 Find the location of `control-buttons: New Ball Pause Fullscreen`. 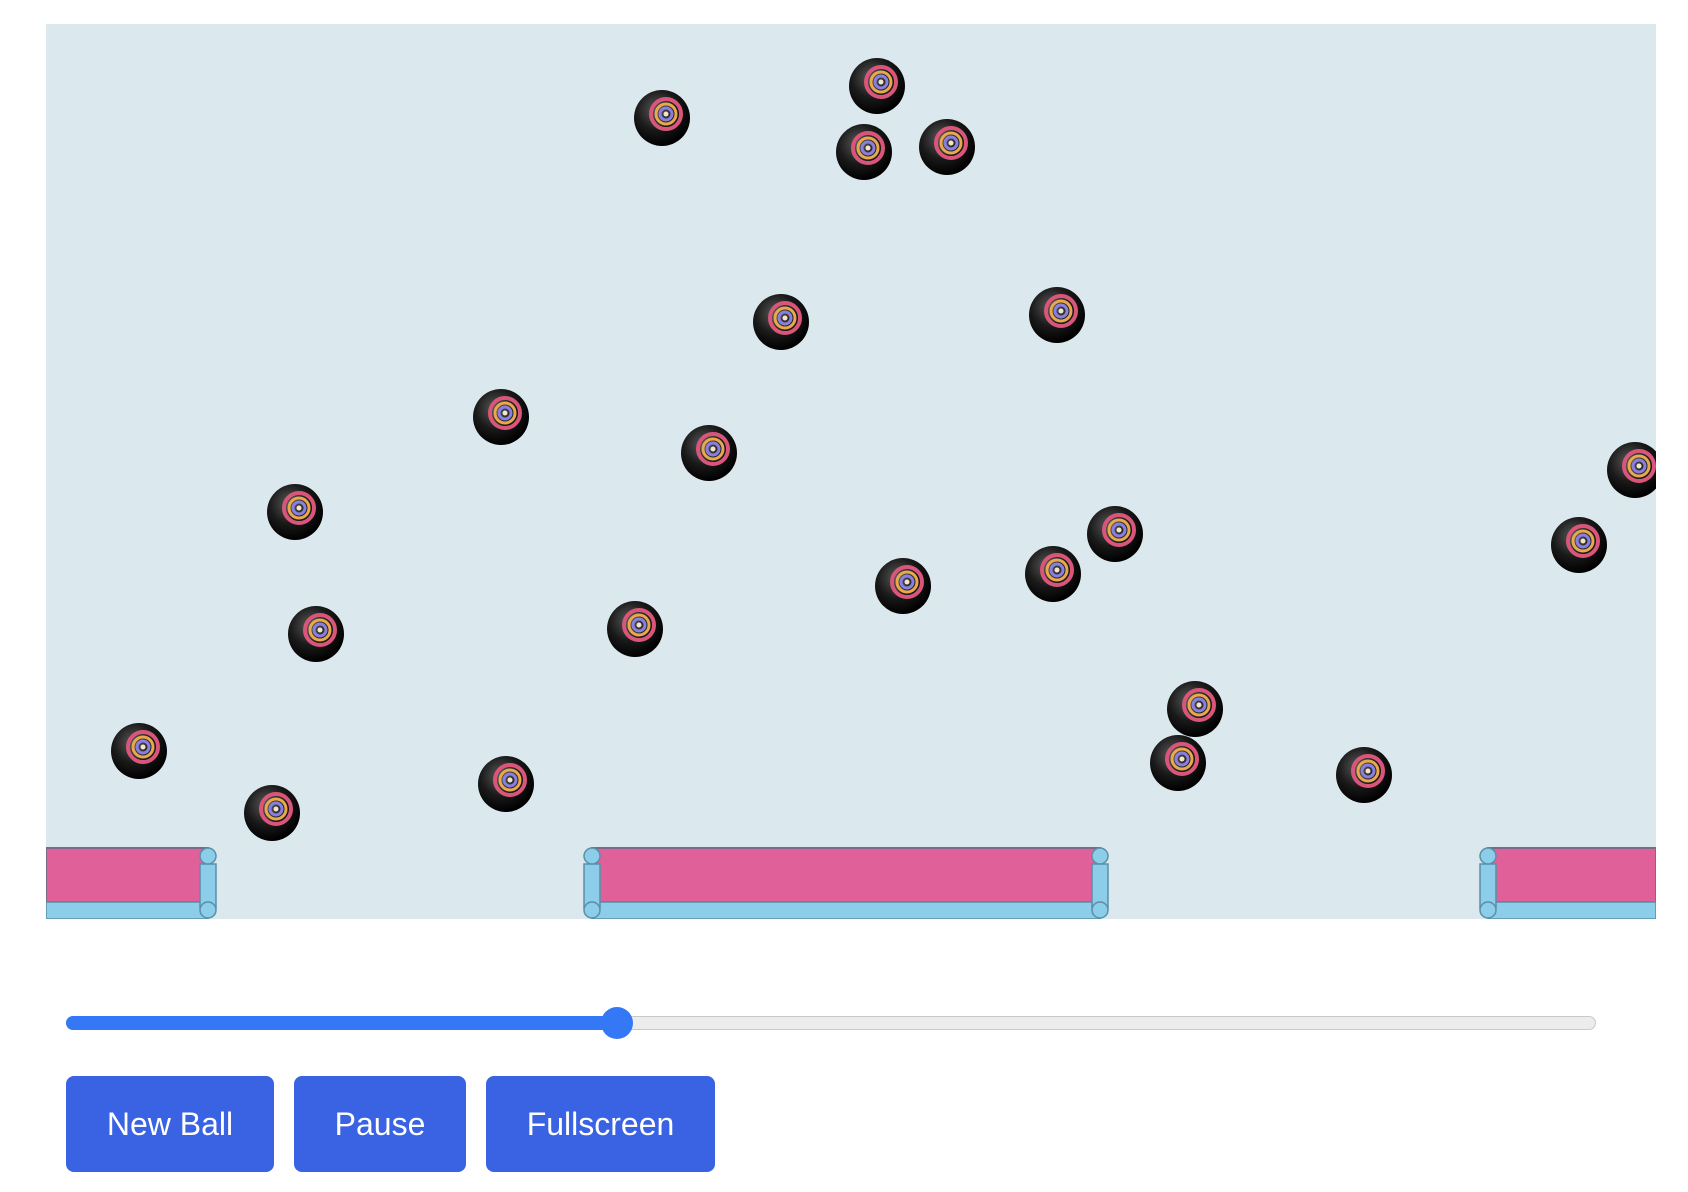

control-buttons: New Ball Pause Fullscreen is located at coordinates (390, 1124).